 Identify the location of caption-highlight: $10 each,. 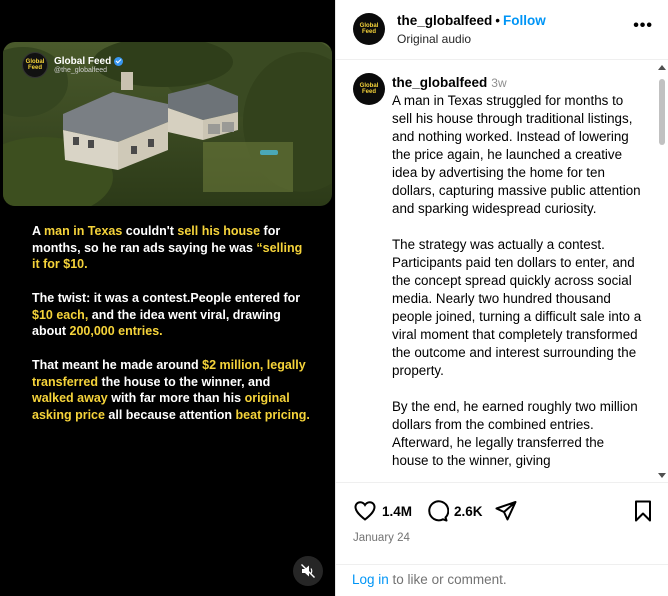
(60, 314).